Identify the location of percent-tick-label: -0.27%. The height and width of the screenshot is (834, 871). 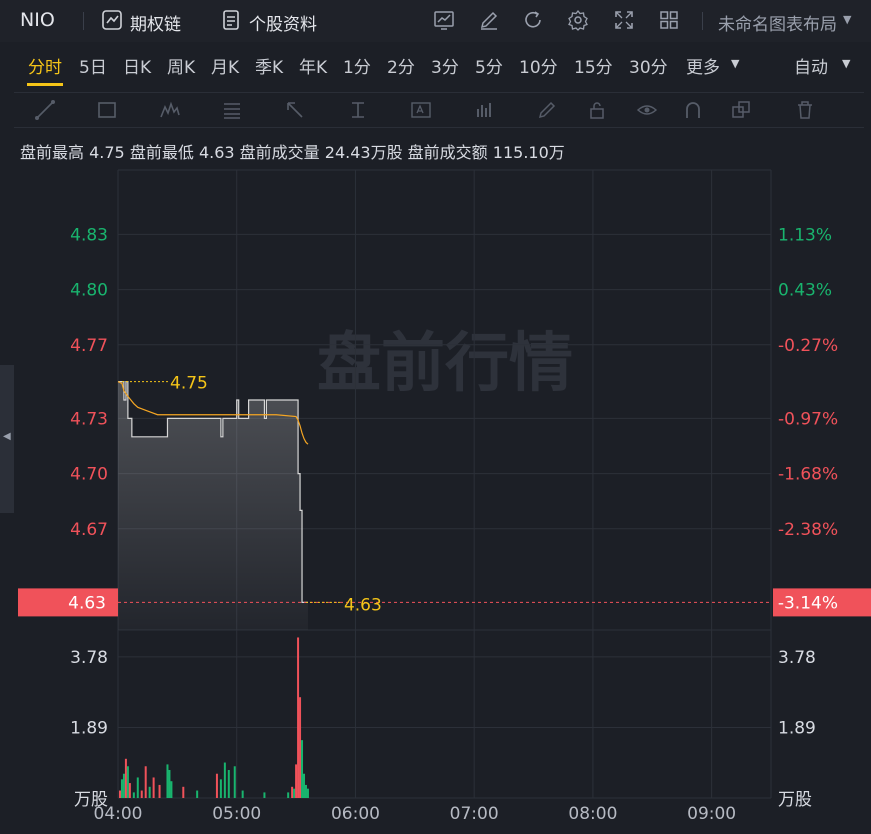
(808, 346).